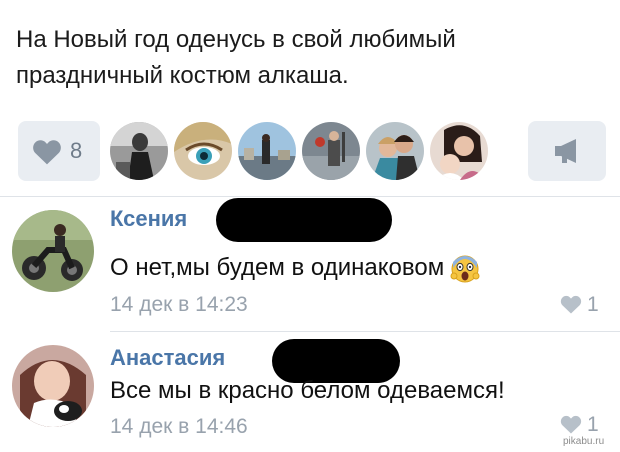 The image size is (620, 452). I want to click on comment-text-content: Все мы в красно белом одеваемся!, so click(307, 390).